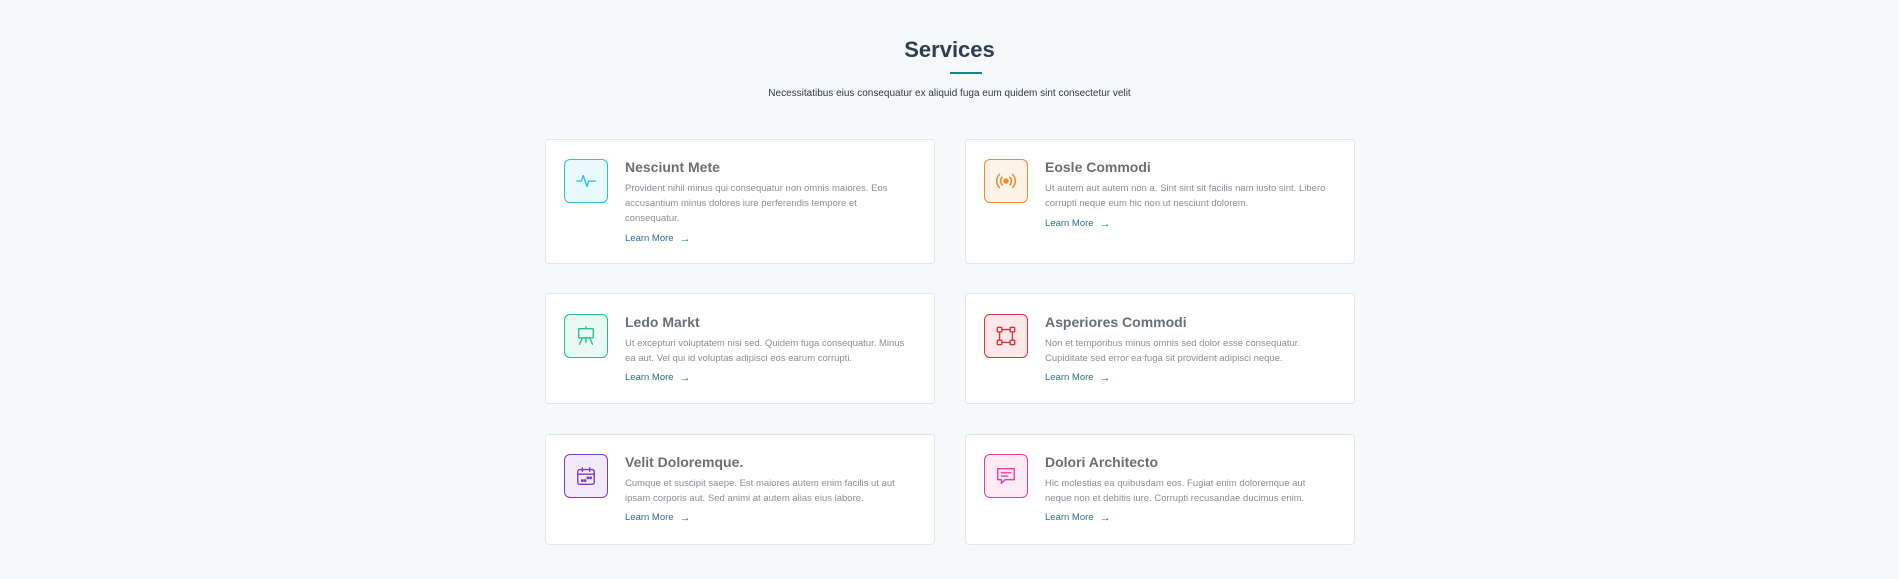 Image resolution: width=1899 pixels, height=579 pixels. What do you see at coordinates (1006, 181) in the screenshot?
I see `broadcast-icon` at bounding box center [1006, 181].